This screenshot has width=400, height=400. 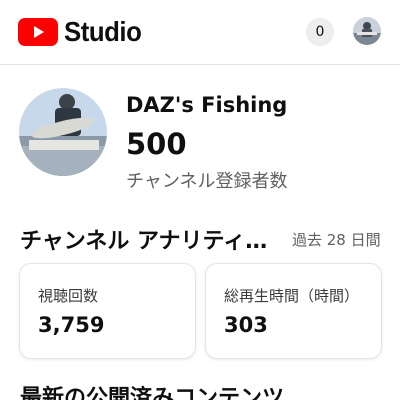 I want to click on views-card: 視聴回数 3,759, so click(x=107, y=311).